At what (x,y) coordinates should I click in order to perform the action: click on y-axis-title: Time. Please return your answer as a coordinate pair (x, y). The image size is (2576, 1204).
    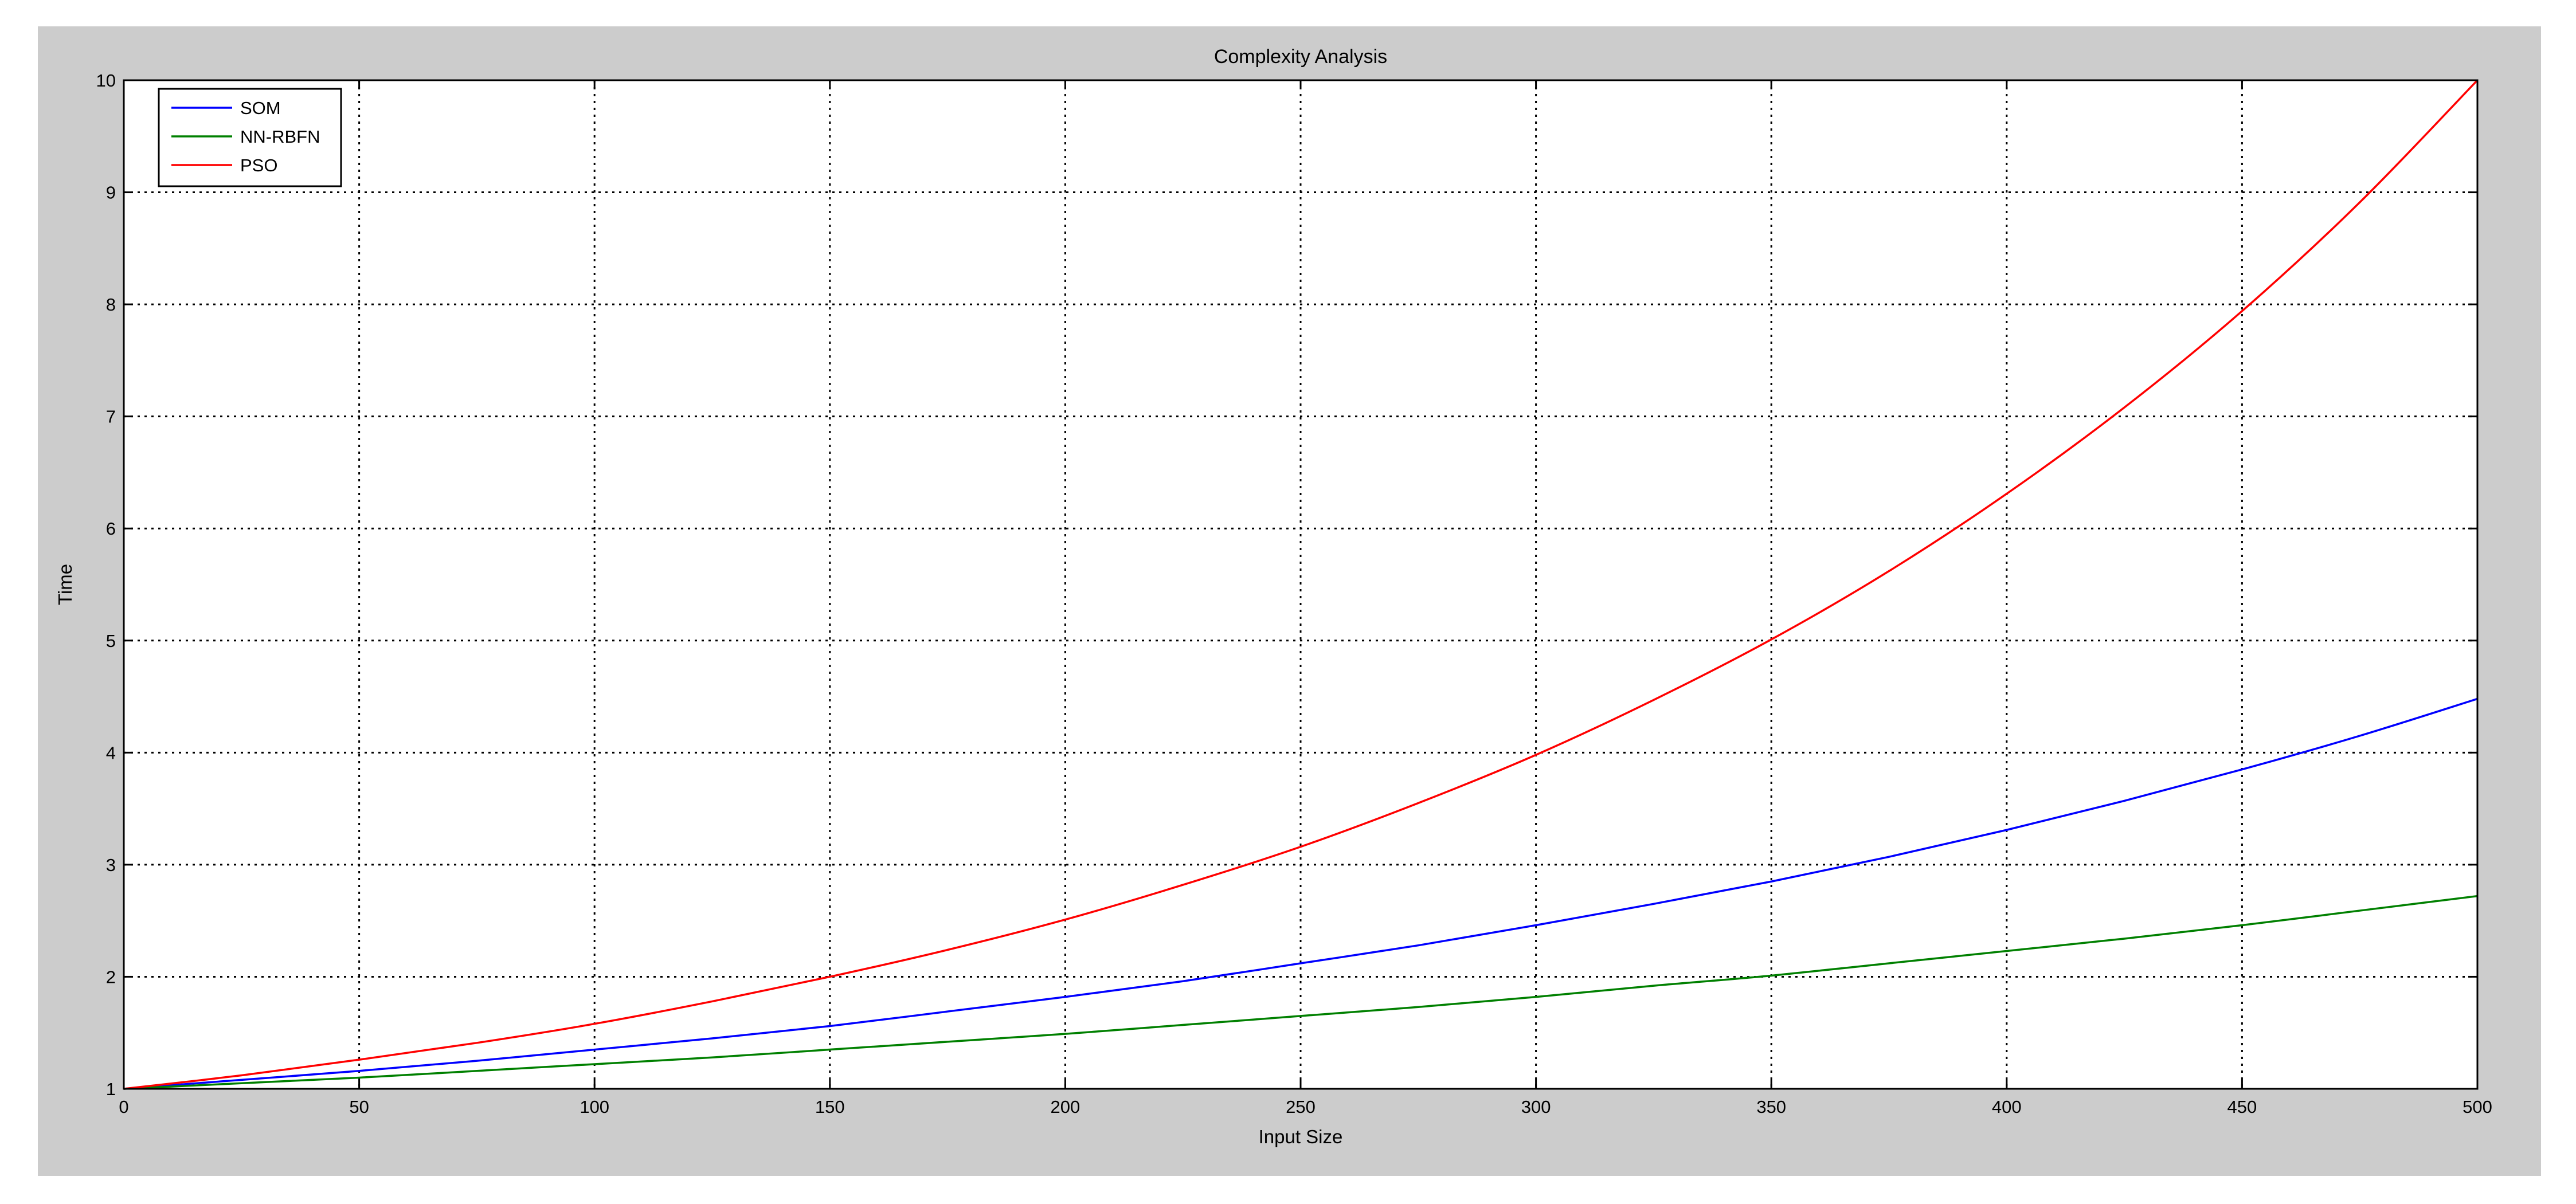
    Looking at the image, I should click on (65, 584).